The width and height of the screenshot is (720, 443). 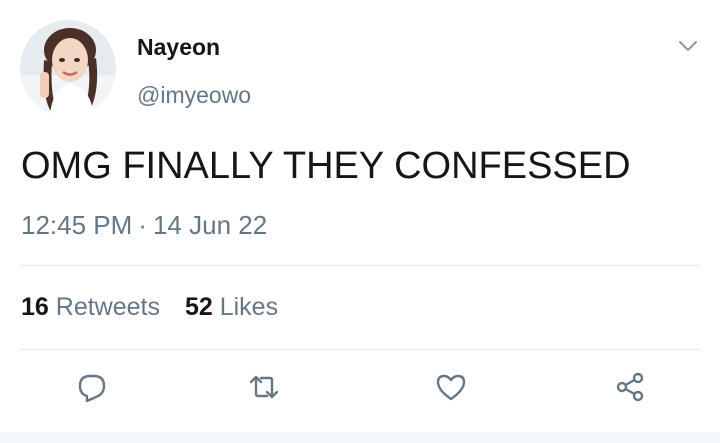 I want to click on tweet-timestamp: 12:45 PM · 14 Jun 22, so click(x=144, y=225).